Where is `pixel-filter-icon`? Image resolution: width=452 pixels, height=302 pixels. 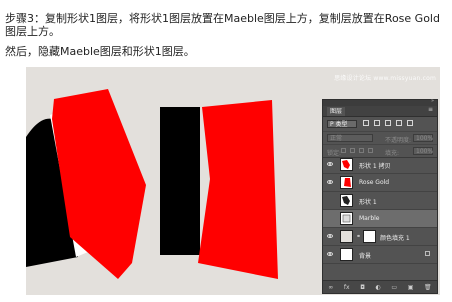 pixel-filter-icon is located at coordinates (366, 123).